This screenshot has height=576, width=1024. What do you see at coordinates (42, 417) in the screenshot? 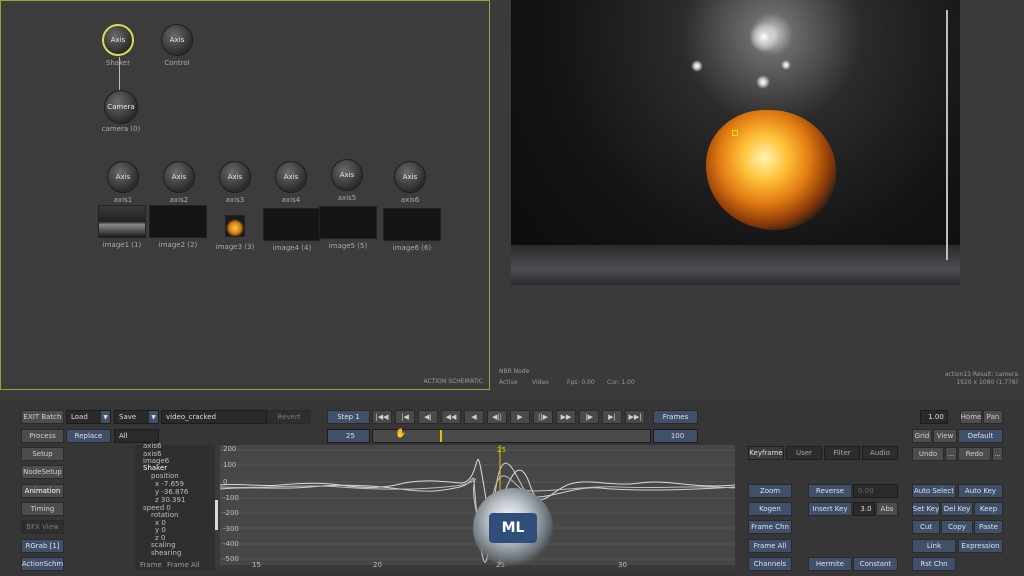
I see `exit-batch-button: EXIT Batch` at bounding box center [42, 417].